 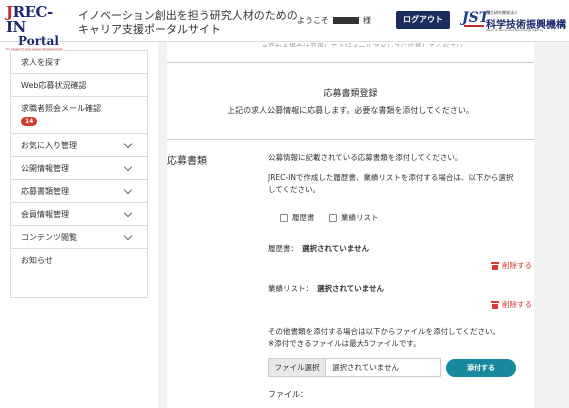 I want to click on instruction-text: 公募情報に記載されている応募書類を添付してください。, so click(x=365, y=157).